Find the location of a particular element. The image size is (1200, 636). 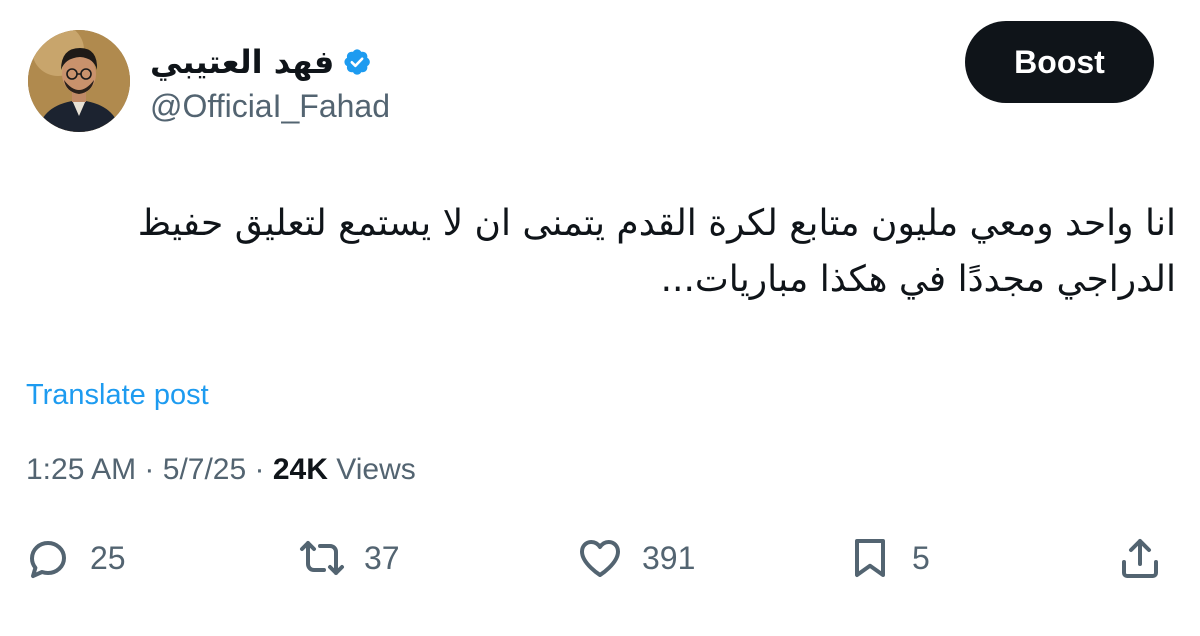

heart-icon is located at coordinates (600, 558).